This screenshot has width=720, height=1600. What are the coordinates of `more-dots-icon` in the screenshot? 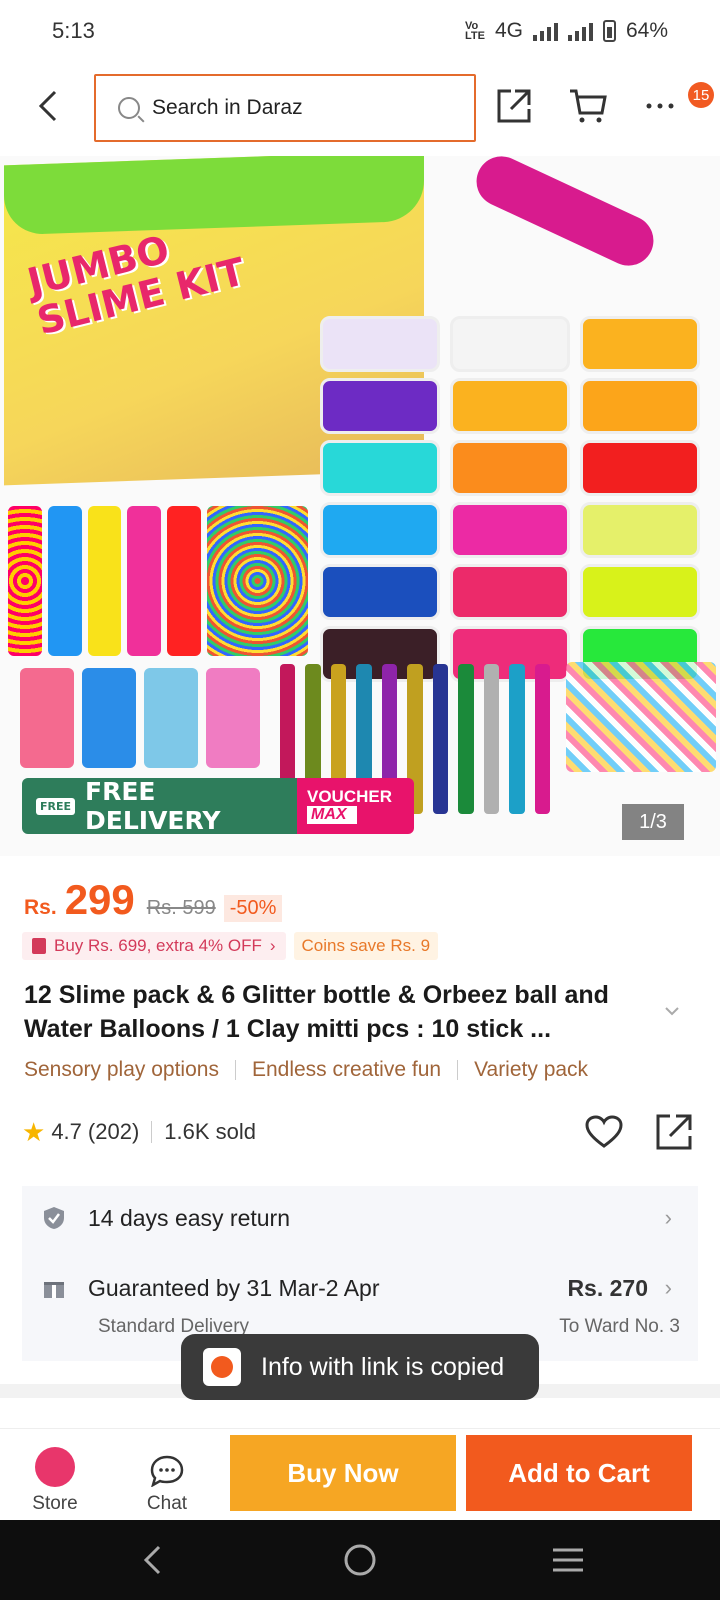 It's located at (660, 106).